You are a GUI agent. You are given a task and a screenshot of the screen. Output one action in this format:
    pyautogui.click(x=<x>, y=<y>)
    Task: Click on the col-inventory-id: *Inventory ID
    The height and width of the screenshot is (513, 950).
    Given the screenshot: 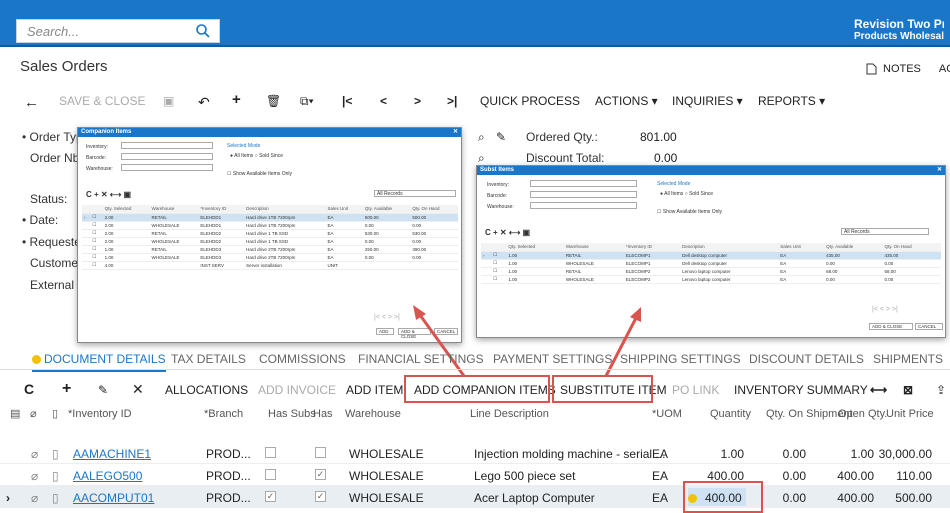 What is the action you would take?
    pyautogui.click(x=100, y=414)
    